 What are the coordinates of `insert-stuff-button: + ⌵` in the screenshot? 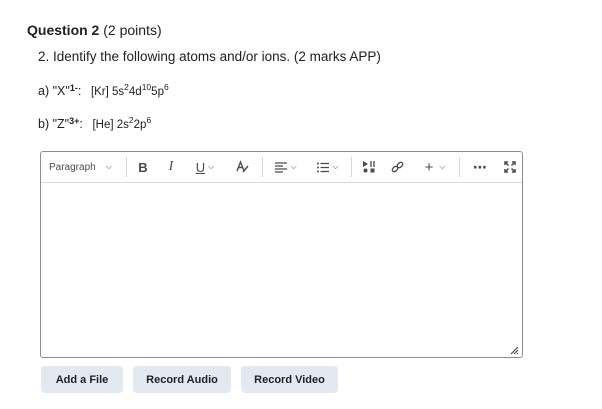 It's located at (435, 167).